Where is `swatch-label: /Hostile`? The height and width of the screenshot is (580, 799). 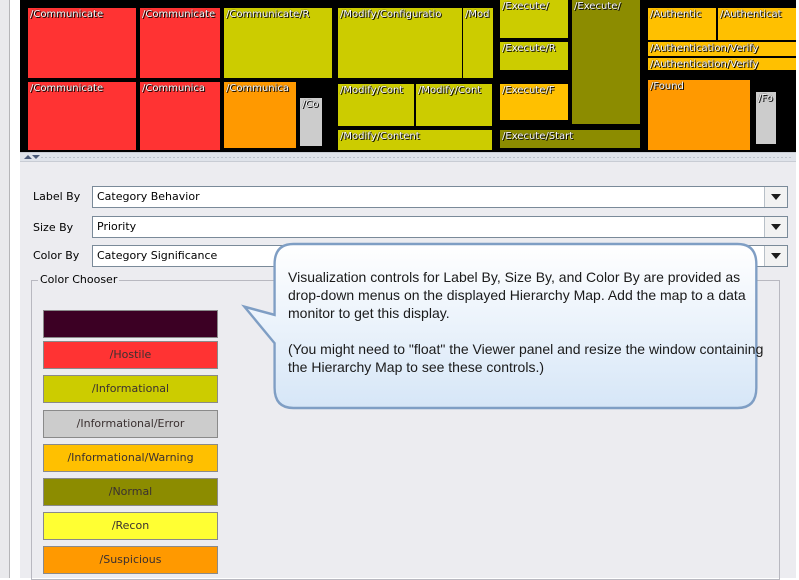
swatch-label: /Hostile is located at coordinates (130, 354).